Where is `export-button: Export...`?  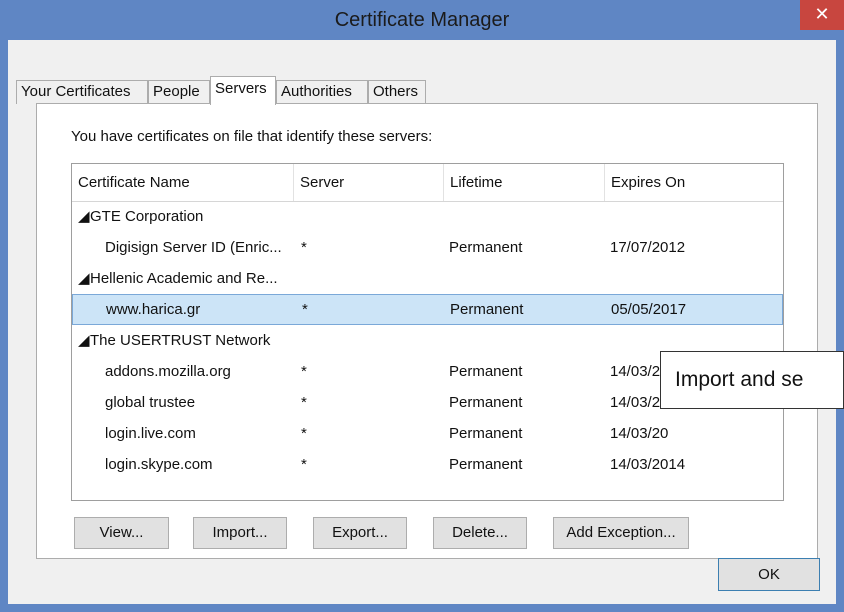 export-button: Export... is located at coordinates (360, 533).